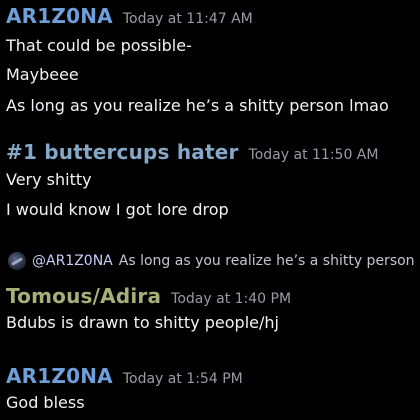  I want to click on message-header: AR1Z0NA Today at 11:47 AM, so click(213, 17).